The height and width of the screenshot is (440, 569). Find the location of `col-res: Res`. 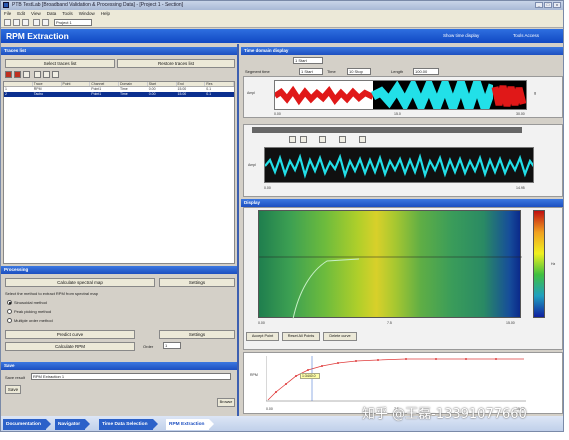

col-res: Res is located at coordinates (219, 84).